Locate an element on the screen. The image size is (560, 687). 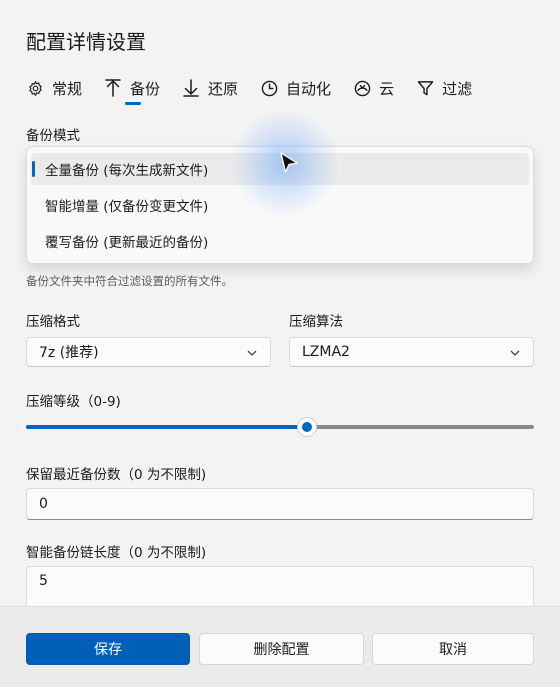
tab-bar: 常规 备份 还原 自动化 云 过滤 is located at coordinates (260, 92).